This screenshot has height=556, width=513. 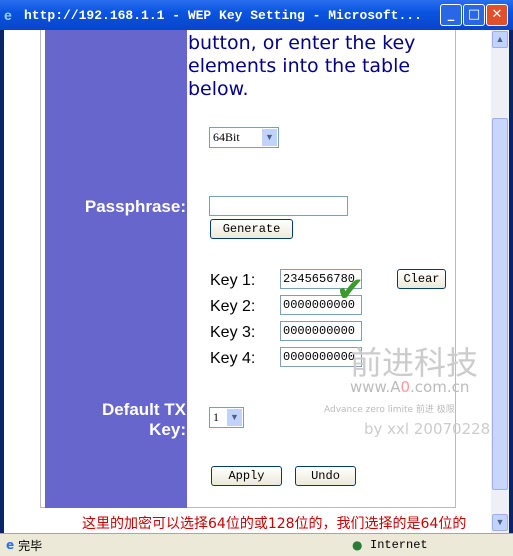 I want to click on key3-label: Key 3:, so click(x=233, y=332).